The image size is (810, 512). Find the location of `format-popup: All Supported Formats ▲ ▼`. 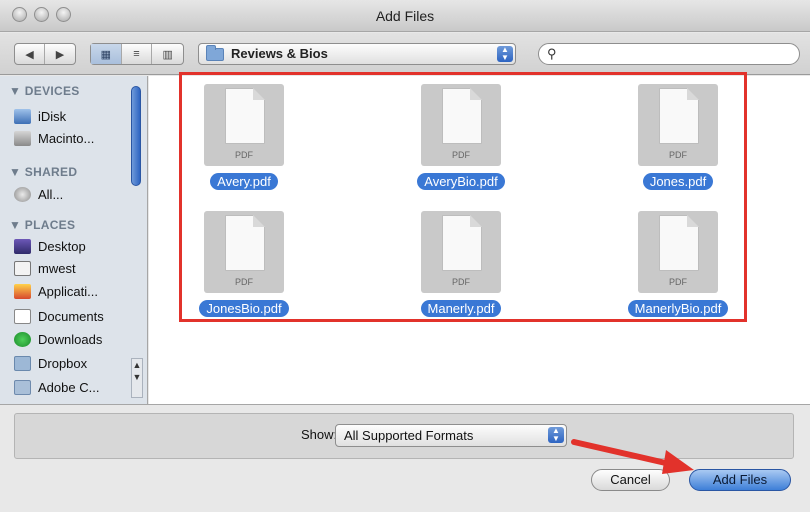

format-popup: All Supported Formats ▲ ▼ is located at coordinates (451, 435).